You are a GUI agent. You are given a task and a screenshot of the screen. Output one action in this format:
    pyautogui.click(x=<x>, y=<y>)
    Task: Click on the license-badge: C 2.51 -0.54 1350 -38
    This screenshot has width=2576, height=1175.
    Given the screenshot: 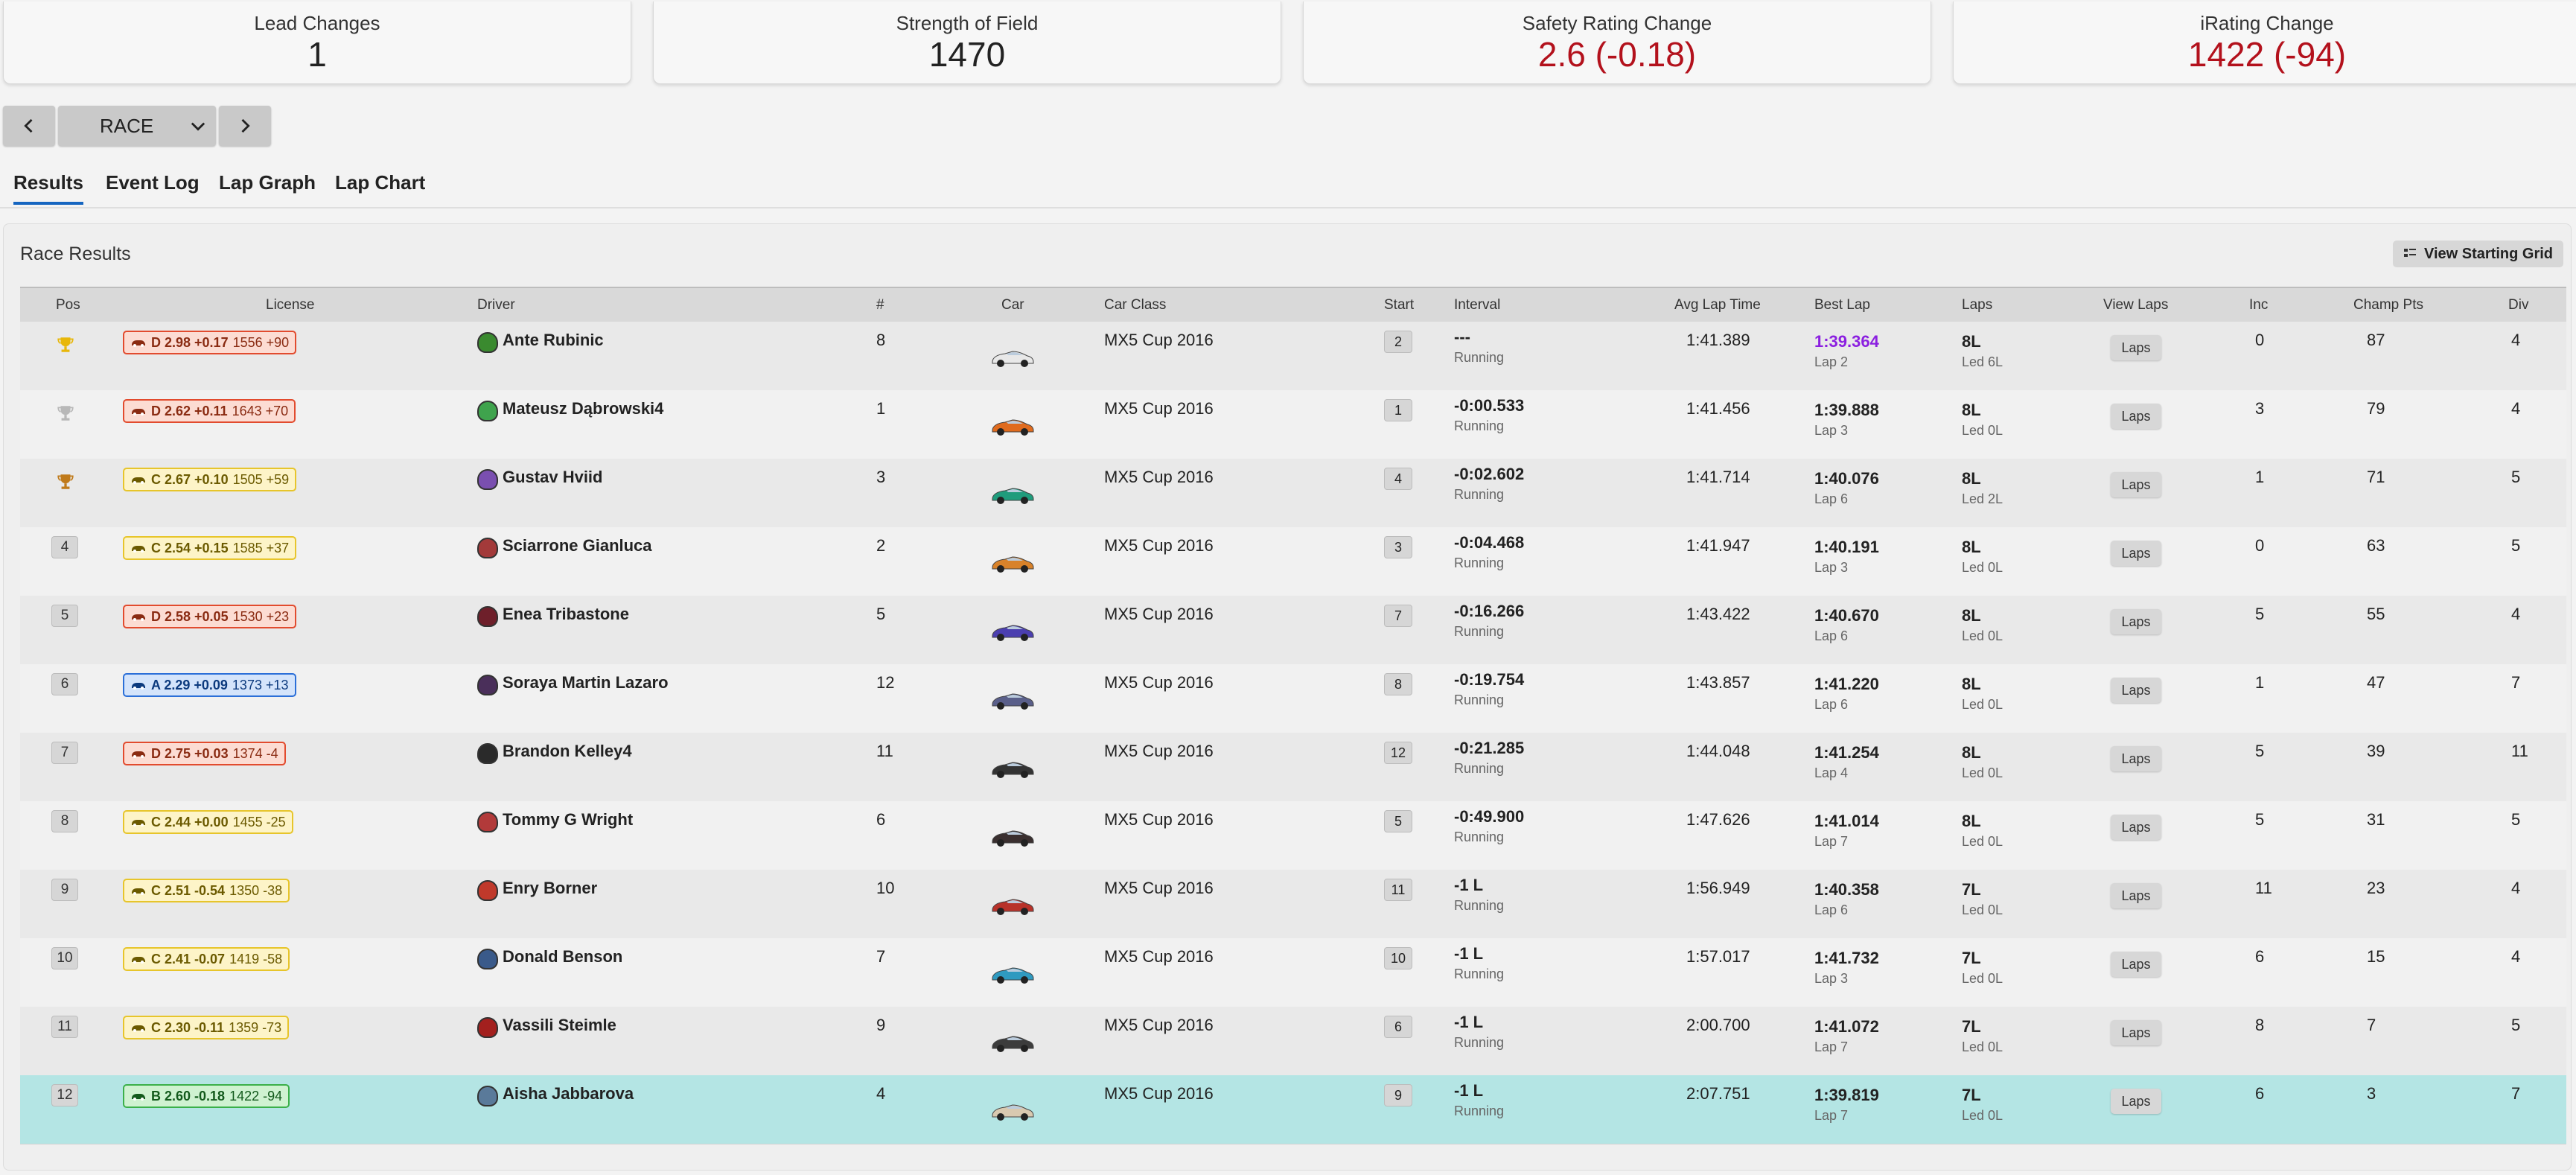 What is the action you would take?
    pyautogui.click(x=206, y=891)
    